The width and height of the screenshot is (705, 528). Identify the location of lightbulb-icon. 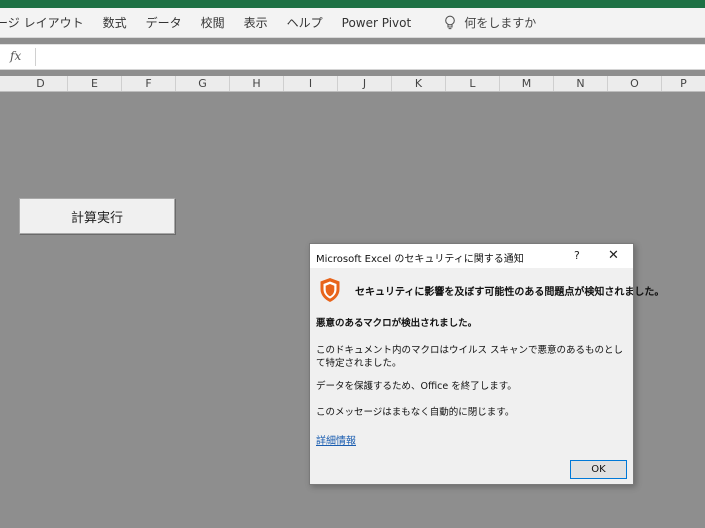
(450, 22).